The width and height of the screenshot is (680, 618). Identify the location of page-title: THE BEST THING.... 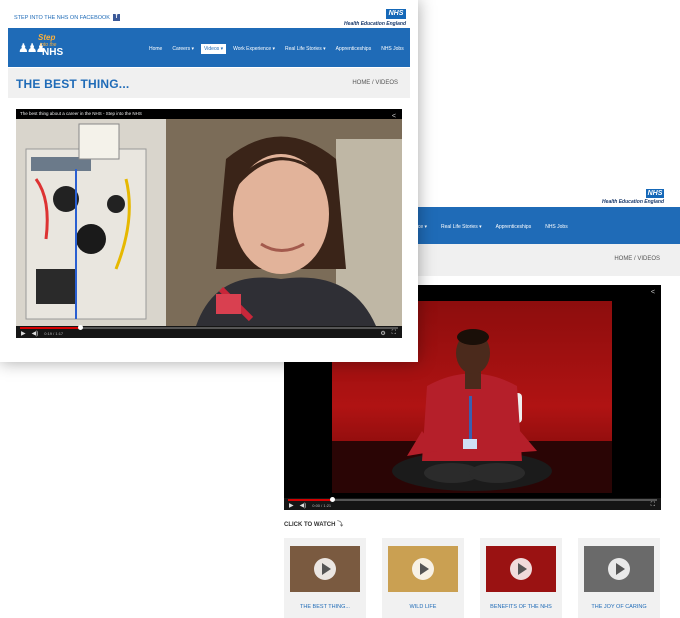
(73, 84).